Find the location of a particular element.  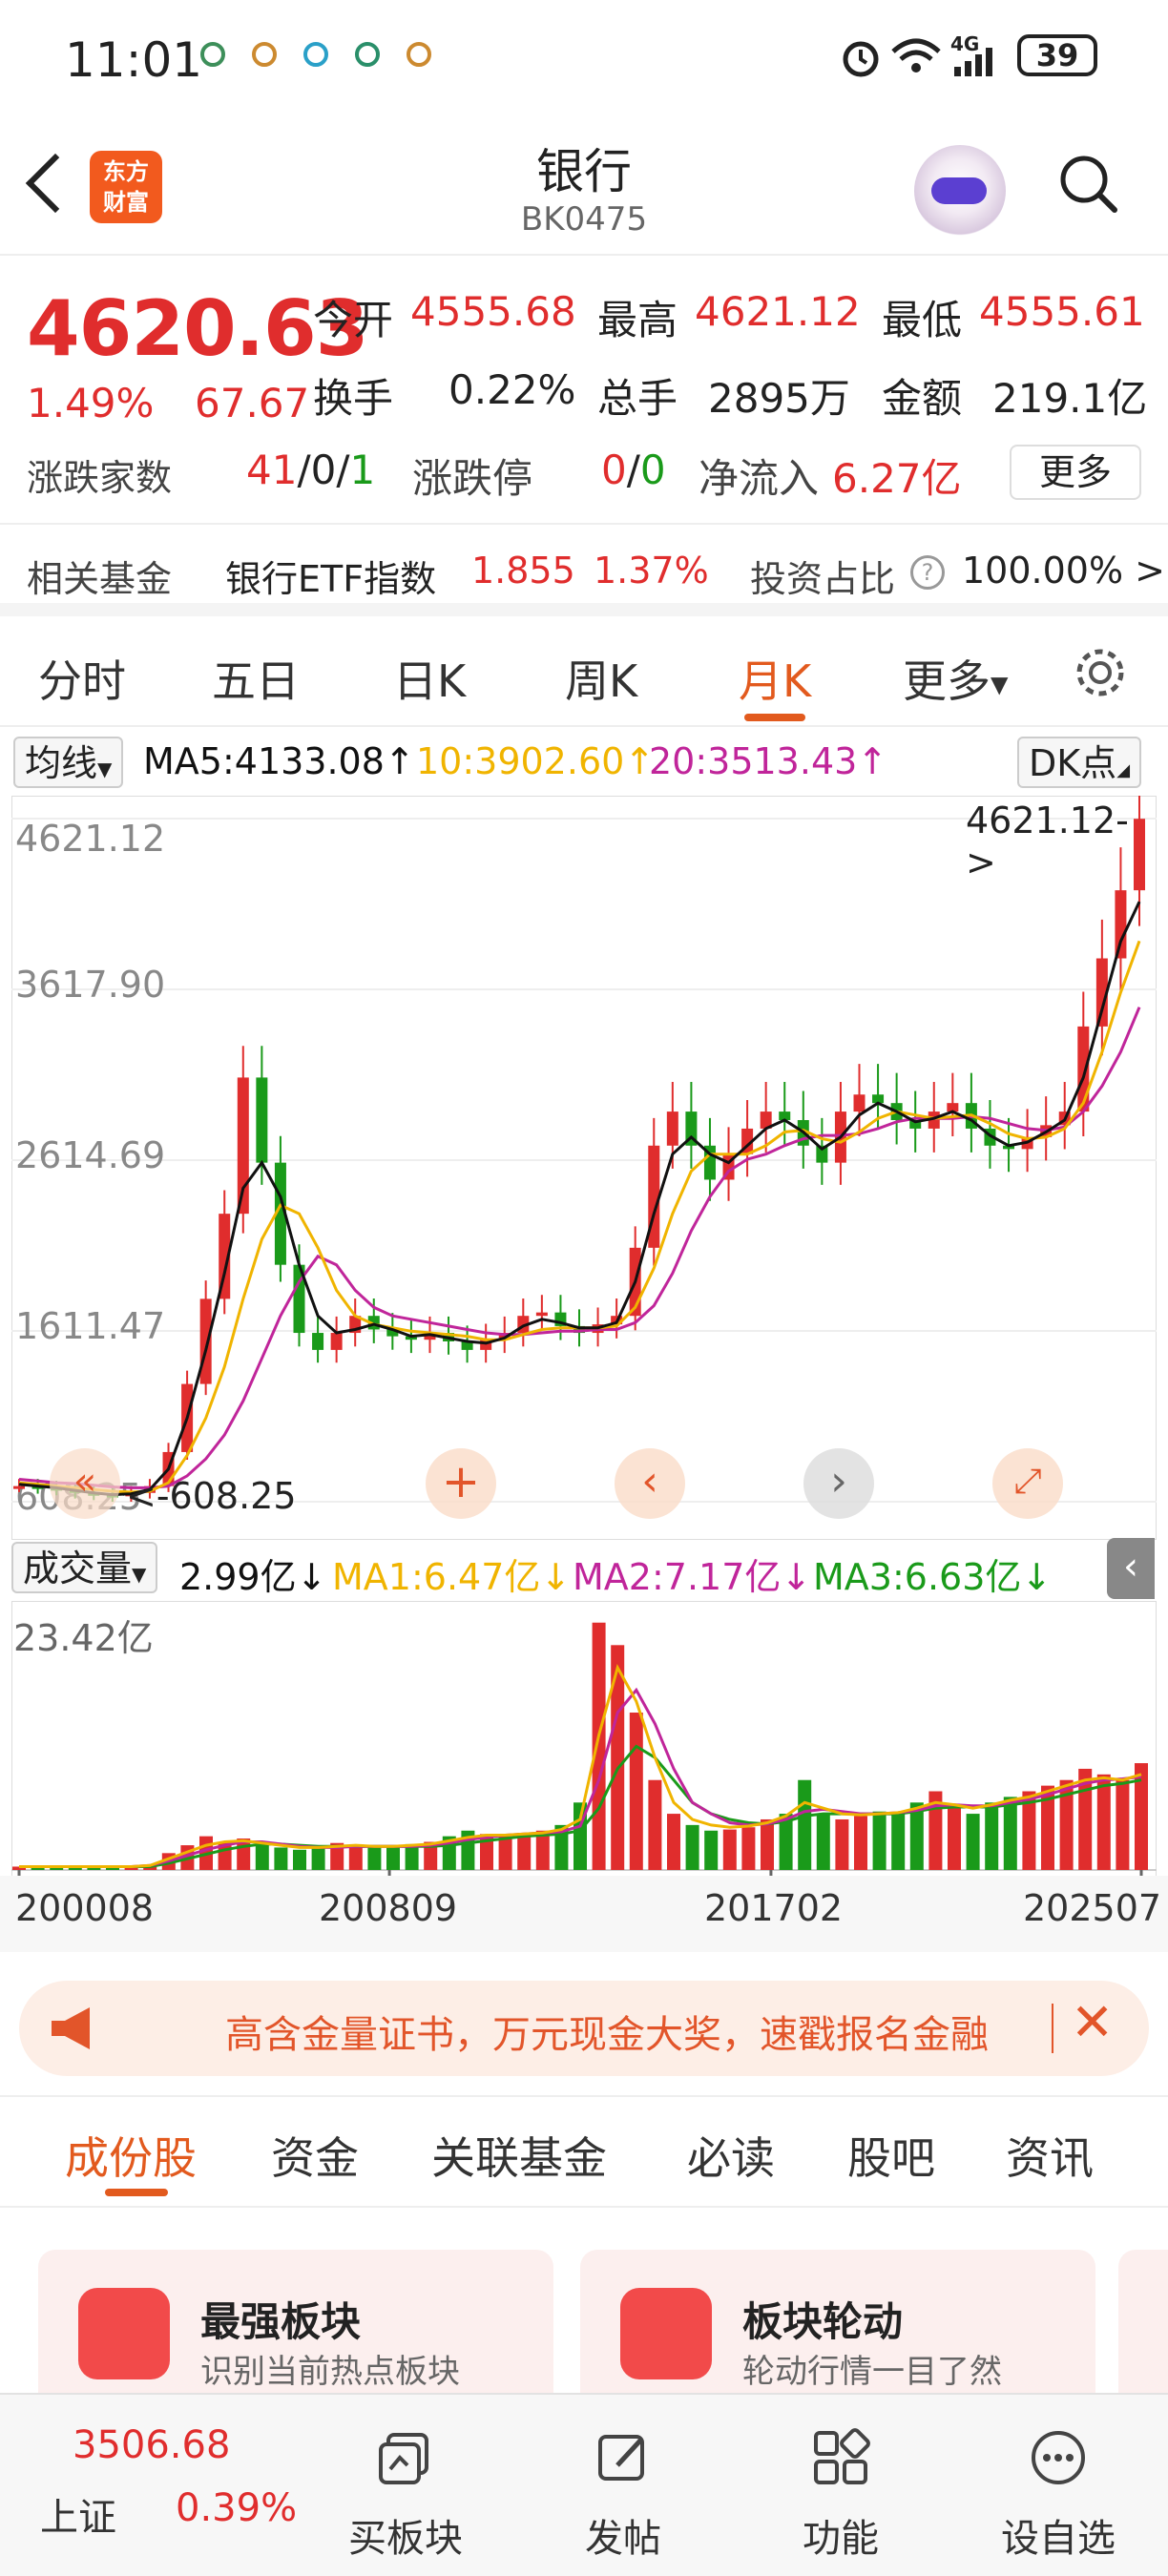

dk-point-button: DK点◢ is located at coordinates (1079, 762).